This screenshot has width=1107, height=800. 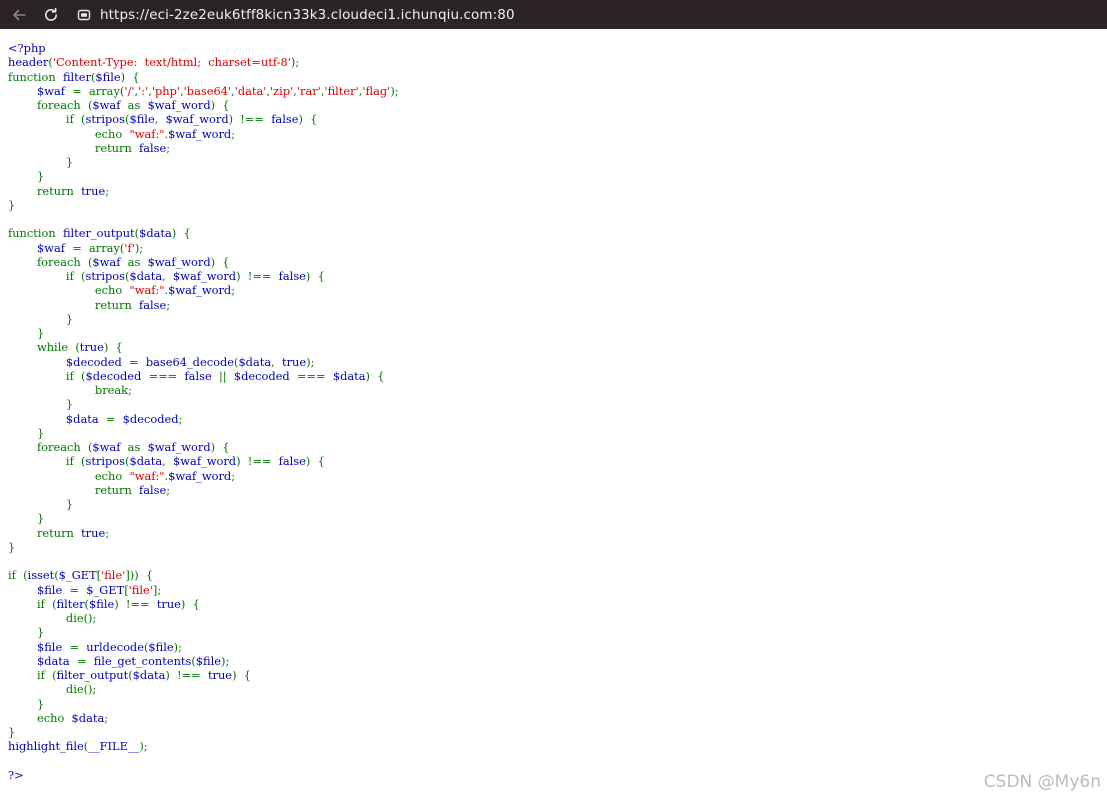 I want to click on code-line: if (filter($file) !== true) {, so click(x=104, y=604).